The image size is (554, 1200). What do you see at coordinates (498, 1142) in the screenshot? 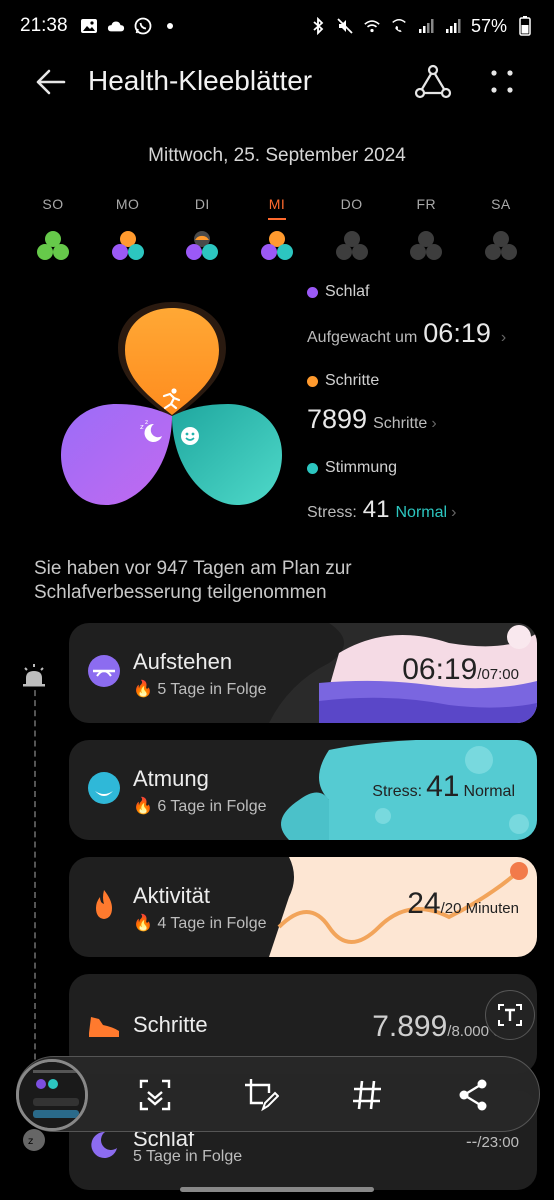
I see `sleep-target: /23:00` at bounding box center [498, 1142].